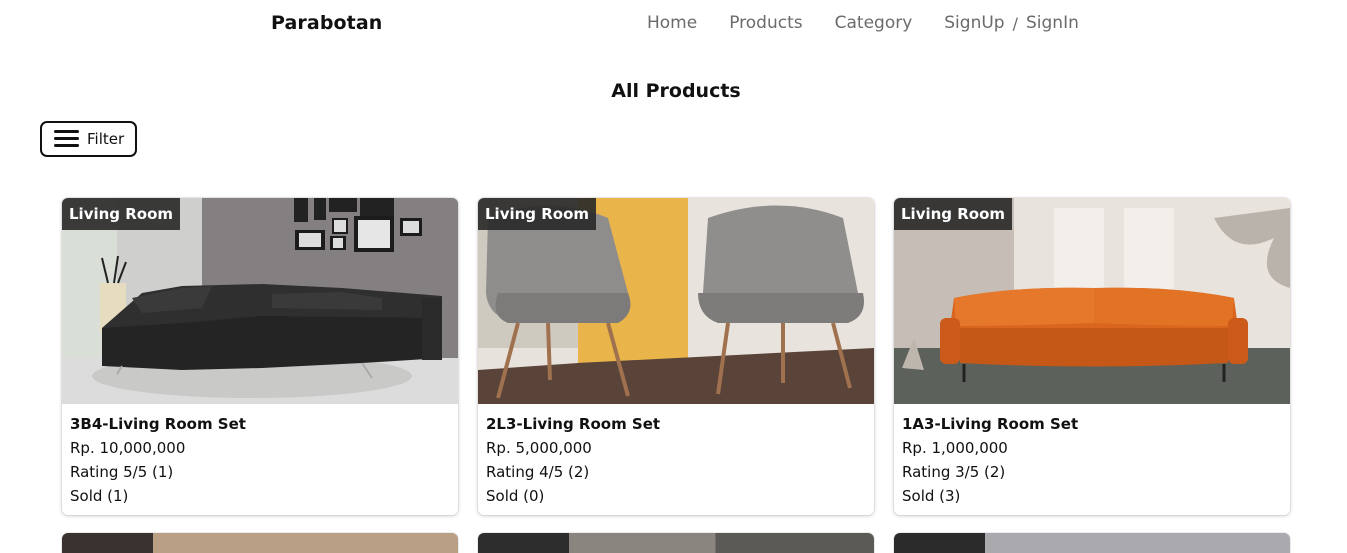 This screenshot has width=1347, height=553. What do you see at coordinates (672, 23) in the screenshot?
I see `nav-home: Home` at bounding box center [672, 23].